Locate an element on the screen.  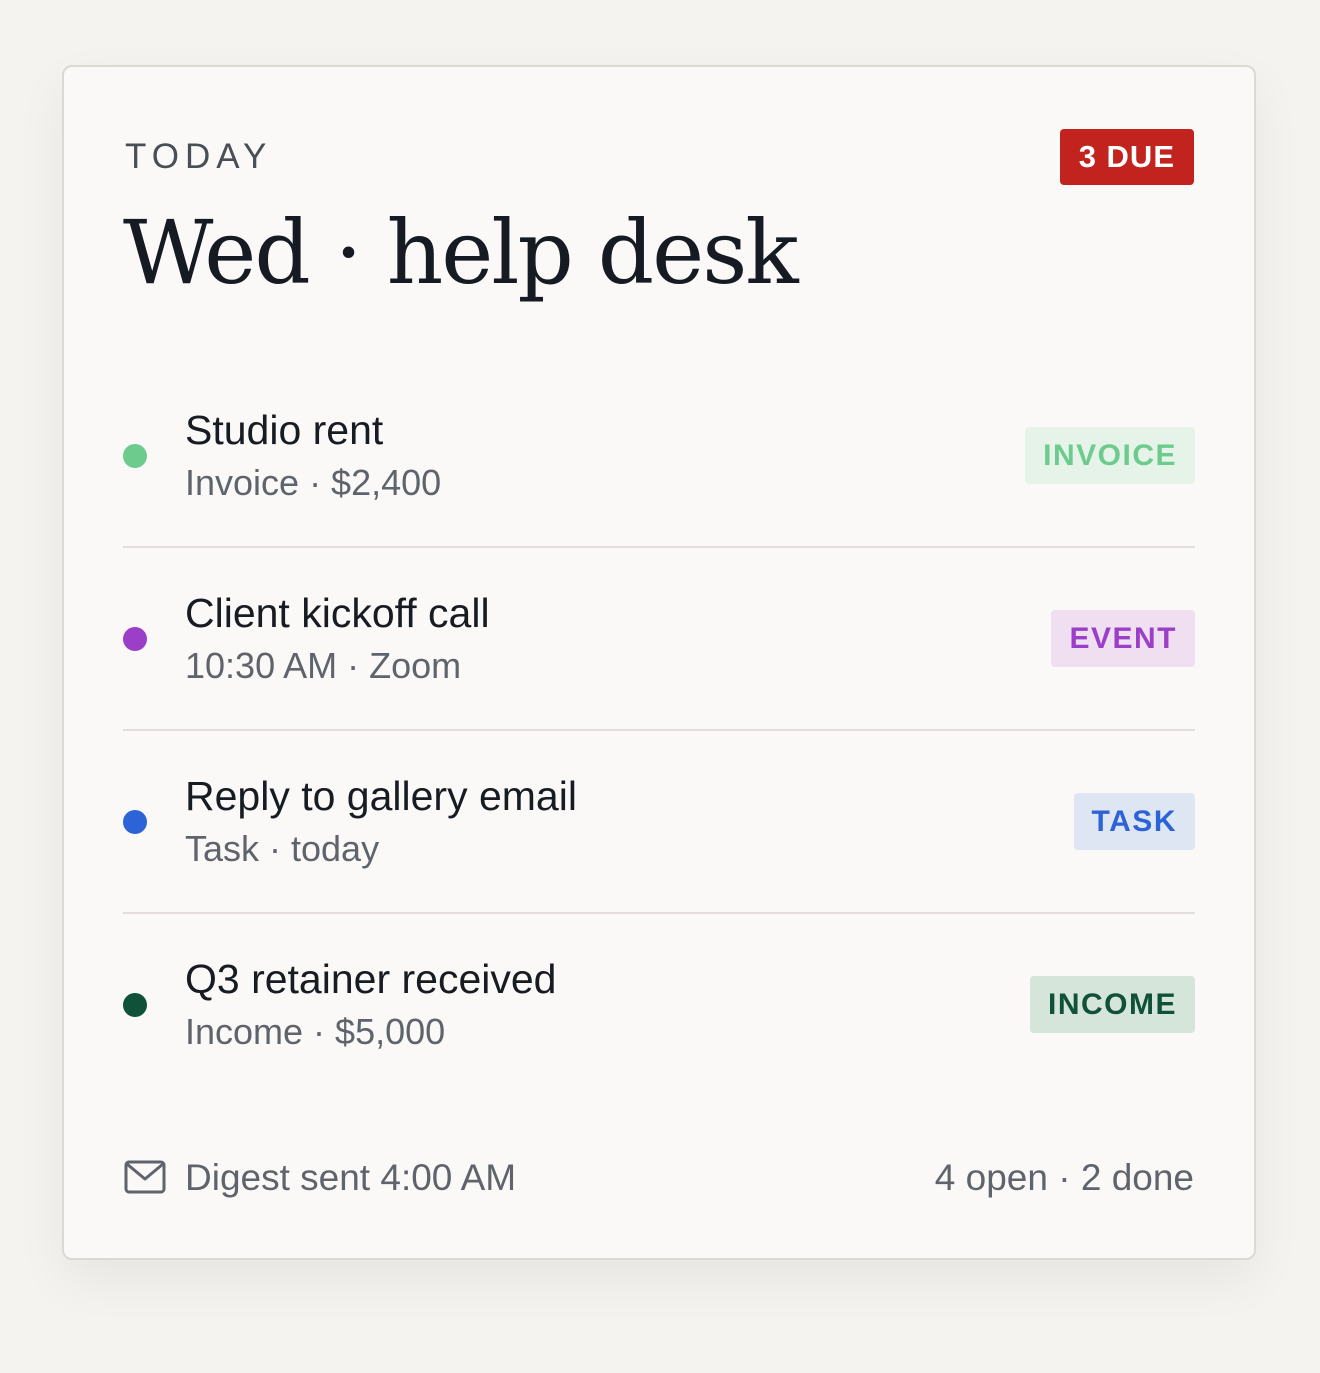
summary-count: 4 open · 2 done is located at coordinates (1064, 1177).